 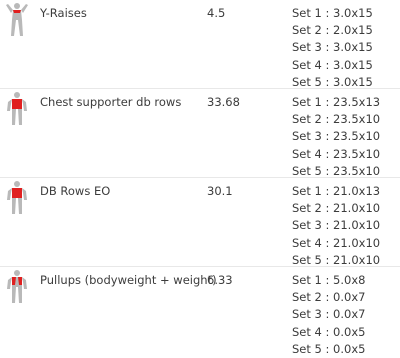 I want to click on set-line: Set 4 : 21.0x10, so click(x=336, y=242).